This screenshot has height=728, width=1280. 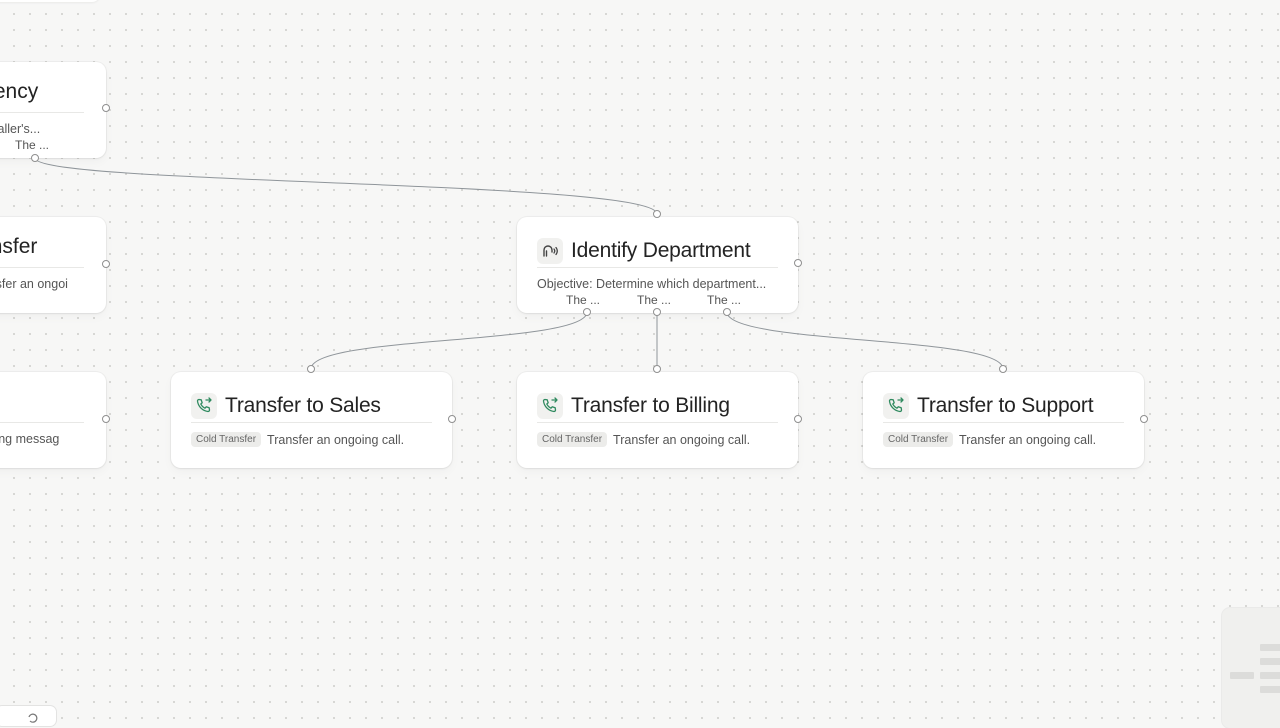 I want to click on canvas-controls, so click(x=28, y=716).